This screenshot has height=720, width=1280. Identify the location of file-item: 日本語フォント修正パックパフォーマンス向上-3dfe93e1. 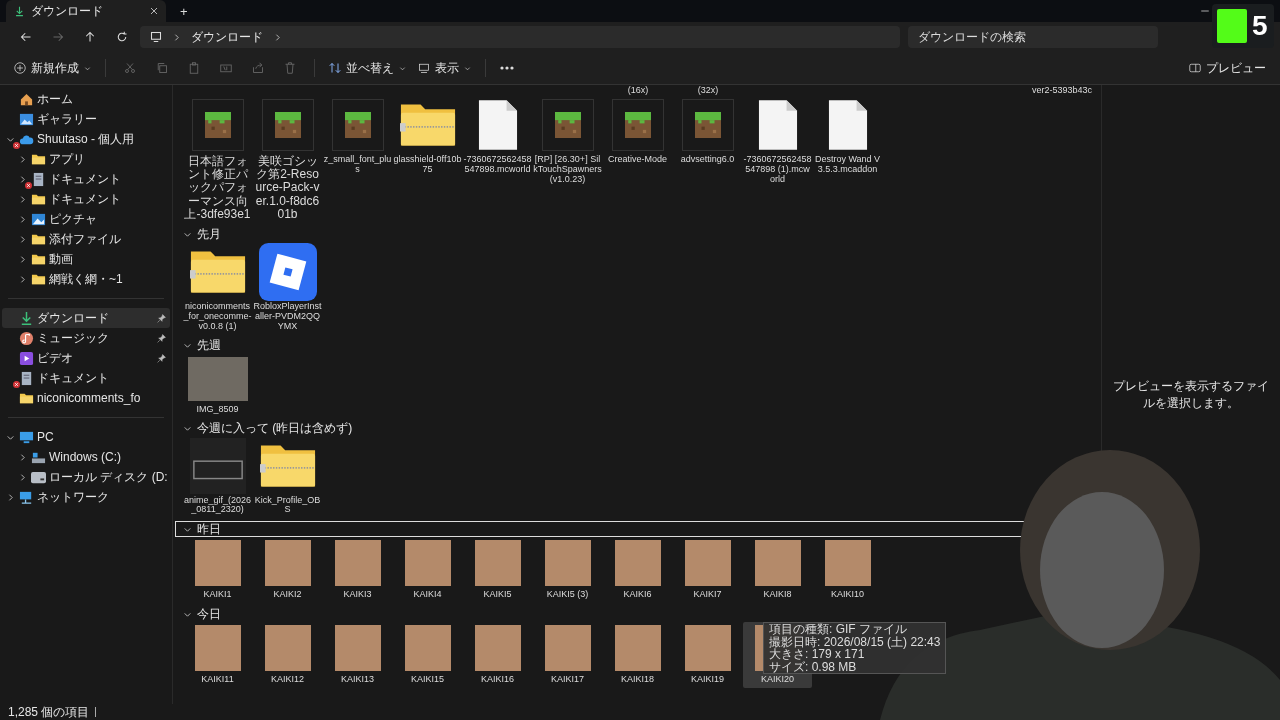
(217, 160).